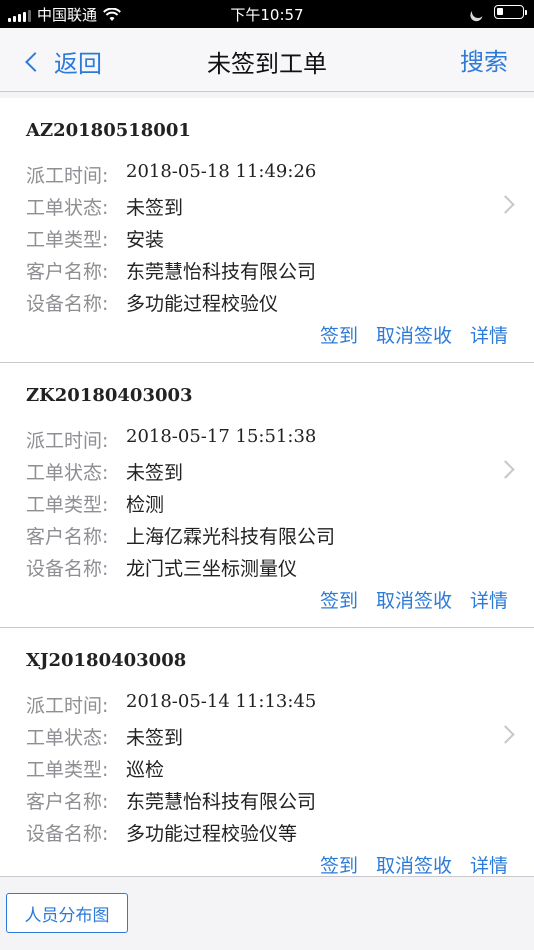 Image resolution: width=534 pixels, height=950 pixels. I want to click on order-number: AZ20180518001, so click(108, 130).